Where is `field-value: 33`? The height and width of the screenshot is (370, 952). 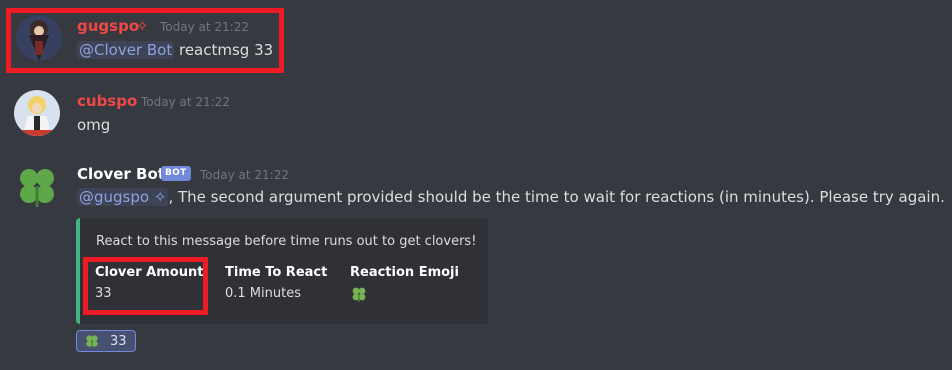 field-value: 33 is located at coordinates (103, 293).